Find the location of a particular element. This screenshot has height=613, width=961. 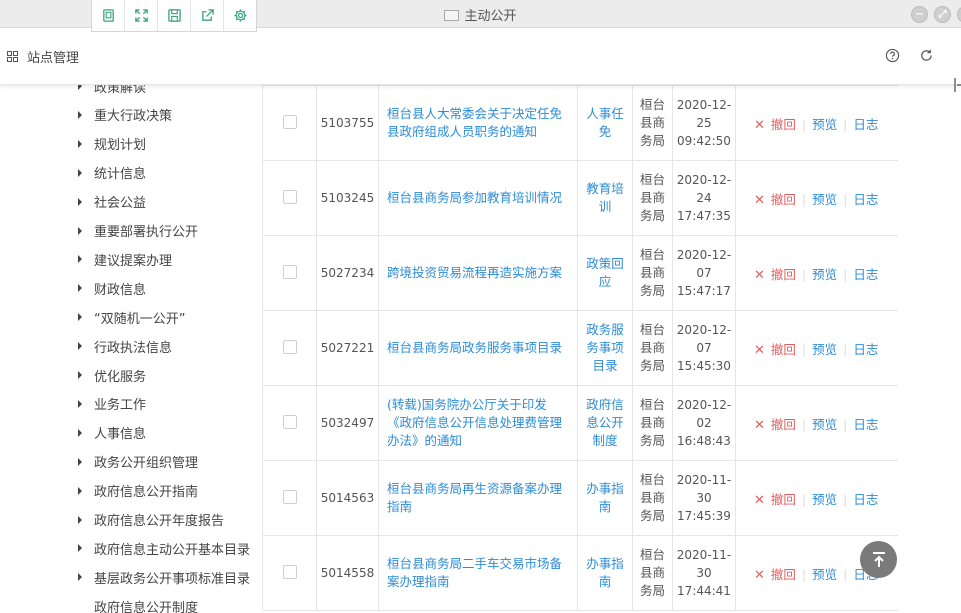

sidebar-tree-item: 社会公益 is located at coordinates (112, 202).